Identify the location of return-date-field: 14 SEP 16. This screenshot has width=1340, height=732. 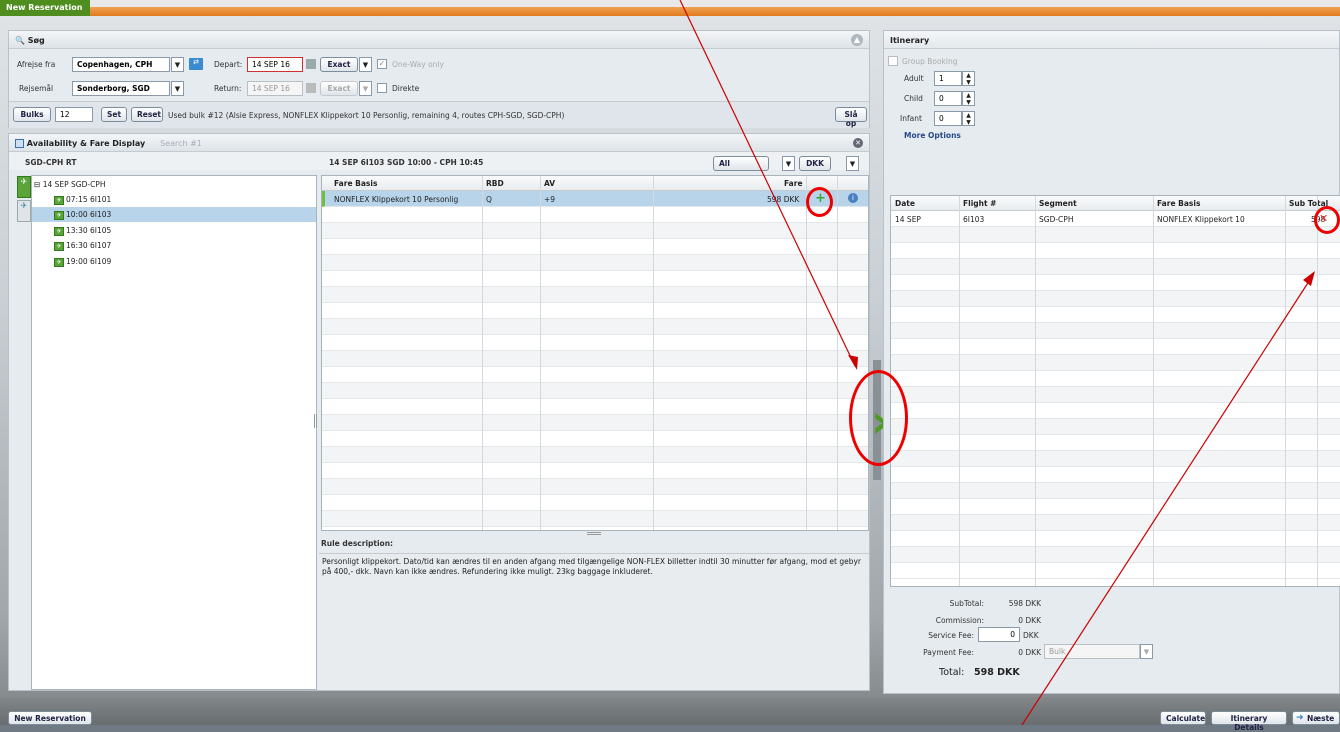
(275, 88).